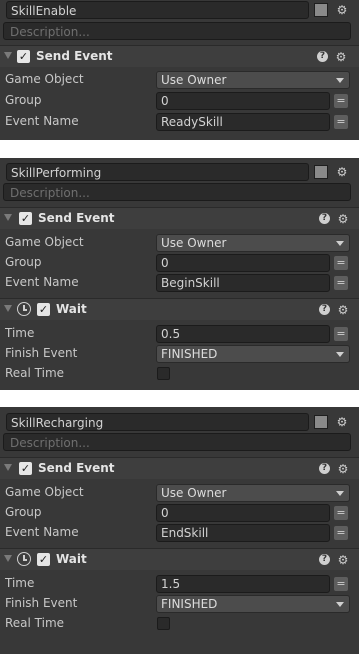  Describe the element at coordinates (157, 172) in the screenshot. I see `state-name-field: SkillPerforming` at that location.